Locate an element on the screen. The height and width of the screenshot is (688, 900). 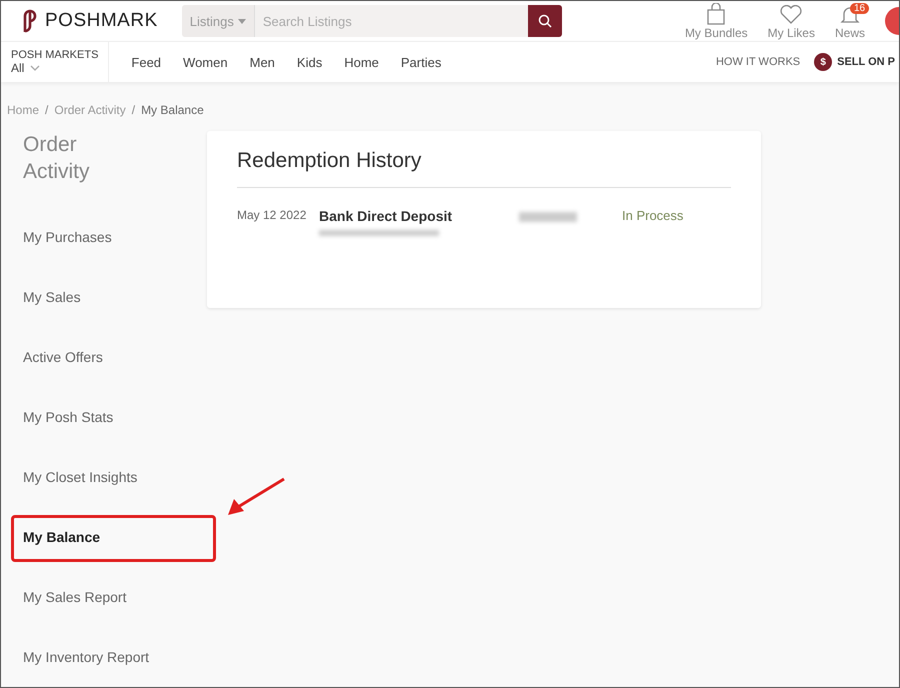
sidebar-item: My Balance is located at coordinates (108, 537).